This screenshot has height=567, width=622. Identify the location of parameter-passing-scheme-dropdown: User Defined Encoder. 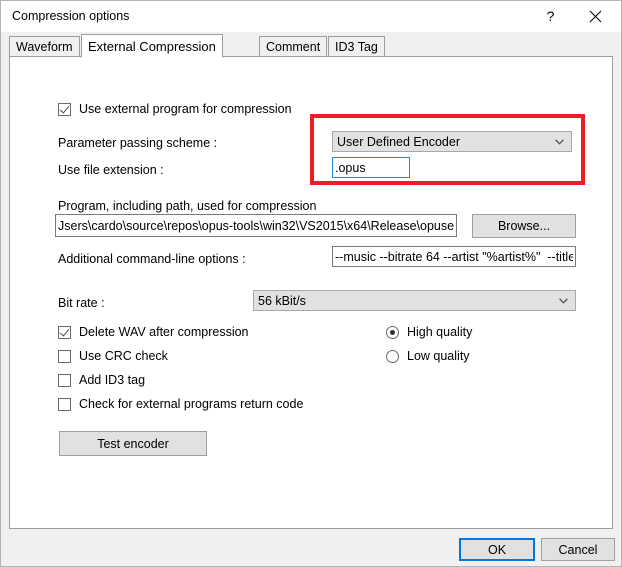
(452, 141).